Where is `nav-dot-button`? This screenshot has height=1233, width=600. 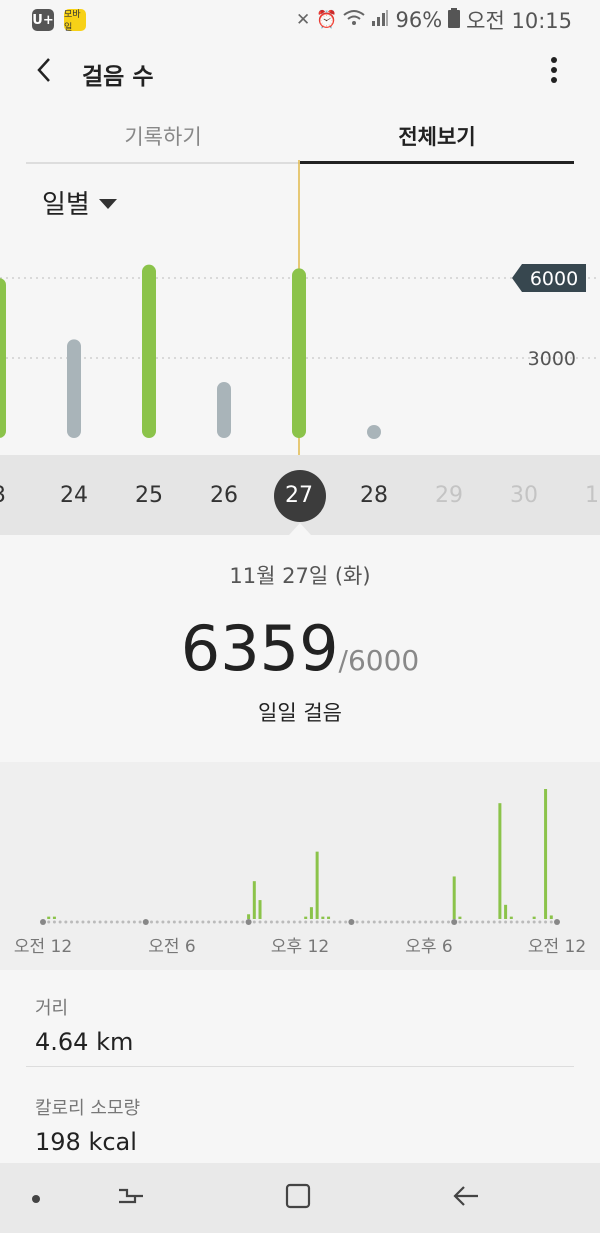 nav-dot-button is located at coordinates (36, 1198).